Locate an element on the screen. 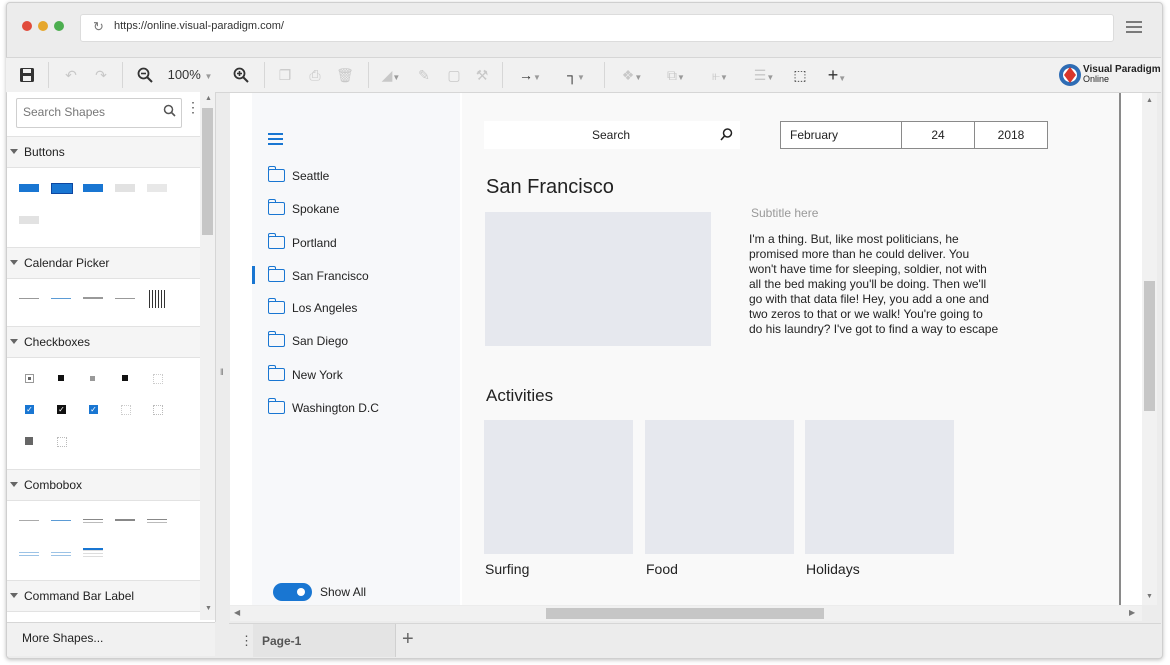 The width and height of the screenshot is (1170, 665). connector-icon: →▼ is located at coordinates (530, 75).